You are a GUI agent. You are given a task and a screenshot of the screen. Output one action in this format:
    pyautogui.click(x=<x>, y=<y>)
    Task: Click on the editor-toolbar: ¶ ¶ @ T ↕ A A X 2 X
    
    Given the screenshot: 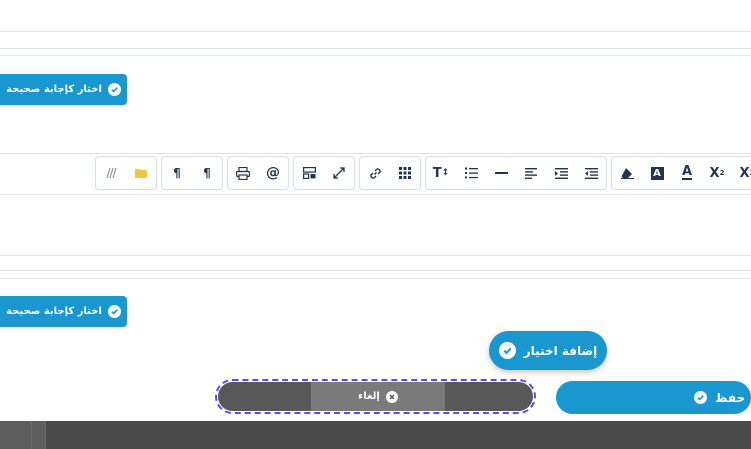 What is the action you would take?
    pyautogui.click(x=423, y=173)
    